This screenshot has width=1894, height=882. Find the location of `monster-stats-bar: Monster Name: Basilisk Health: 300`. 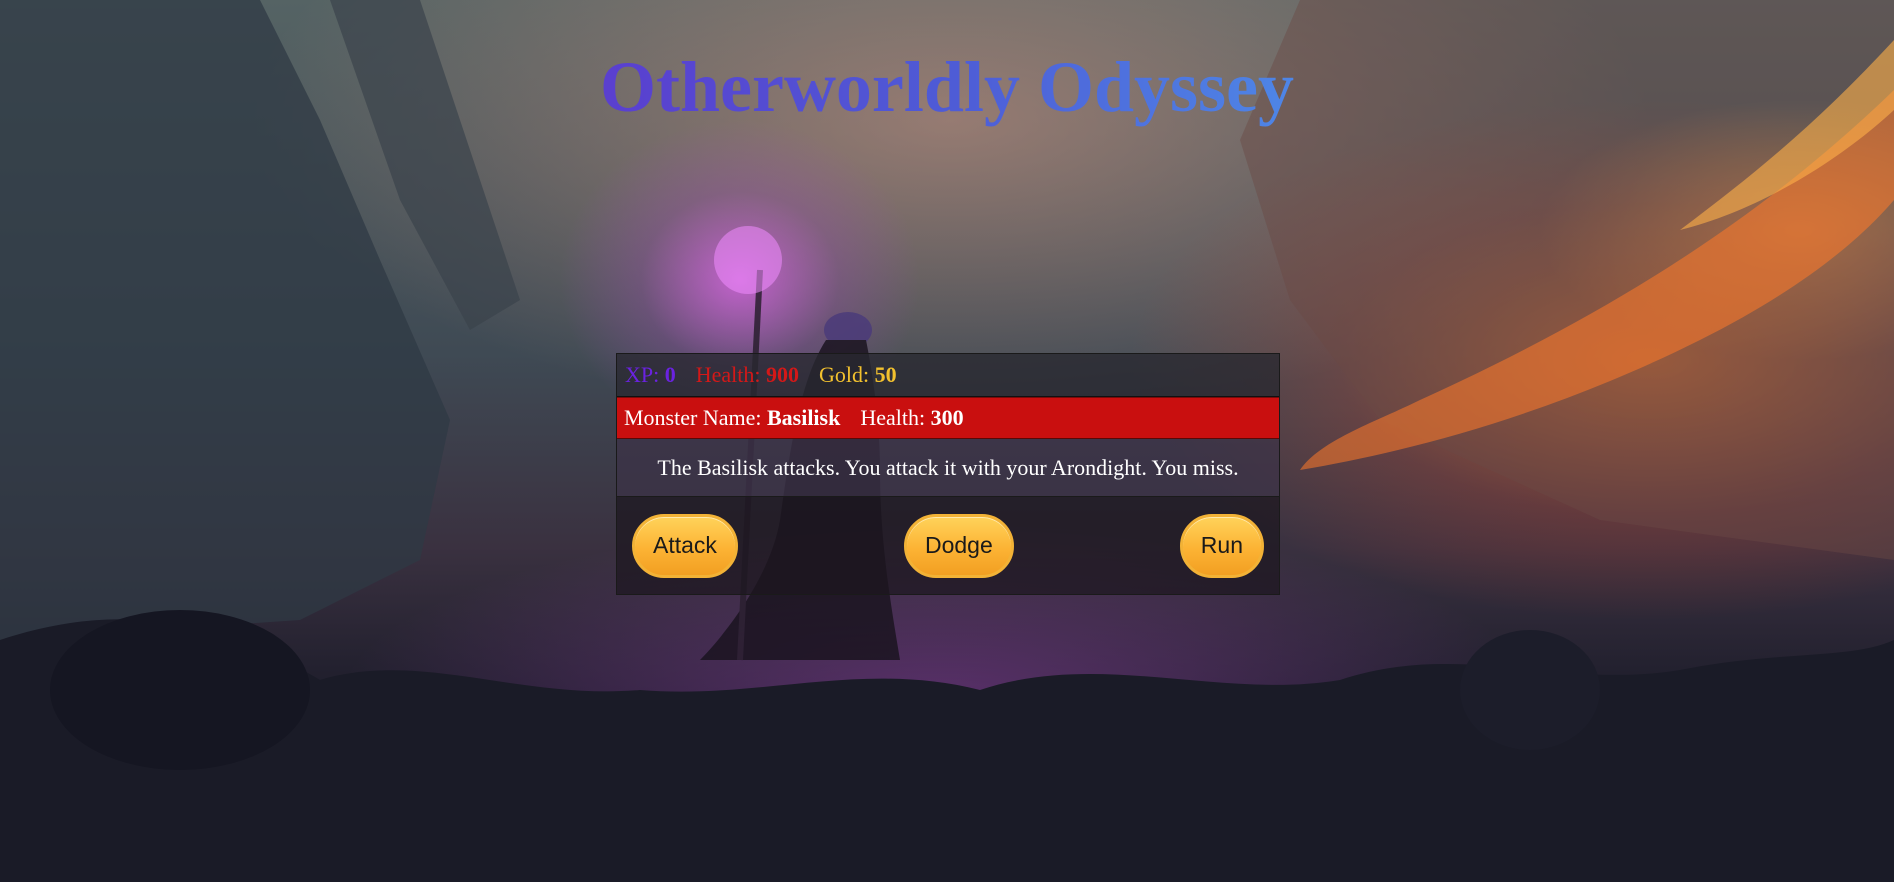

monster-stats-bar: Monster Name: Basilisk Health: 300 is located at coordinates (948, 418).